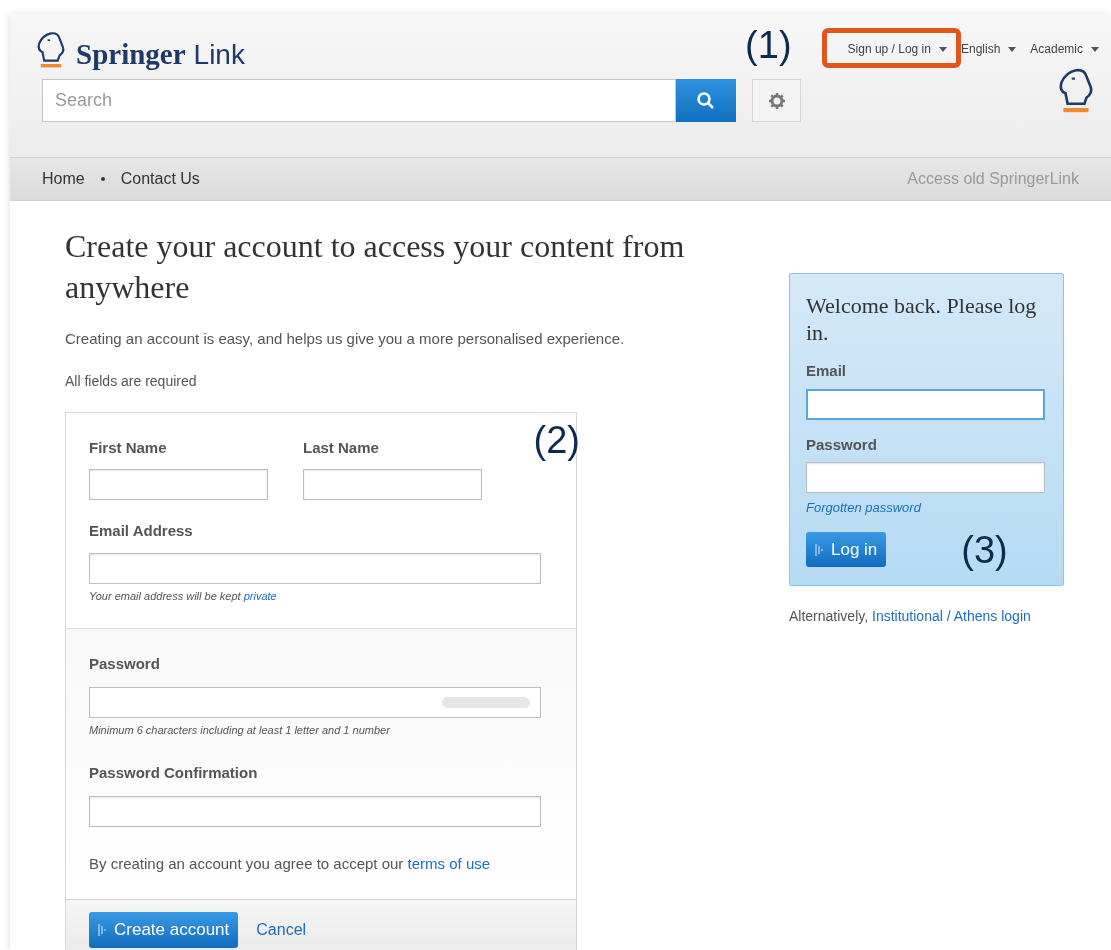 This screenshot has height=950, width=1111. I want to click on field-label: Last Name, so click(341, 447).